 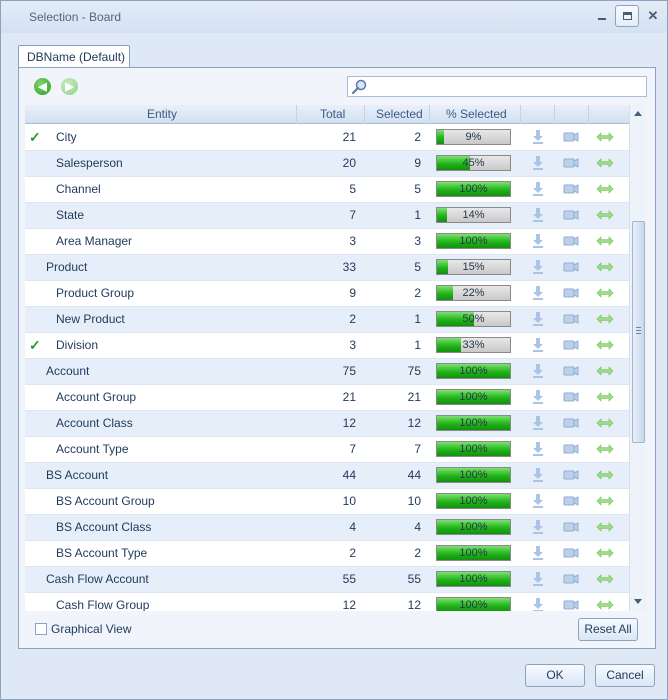 What do you see at coordinates (638, 332) in the screenshot?
I see `scroll-thumb` at bounding box center [638, 332].